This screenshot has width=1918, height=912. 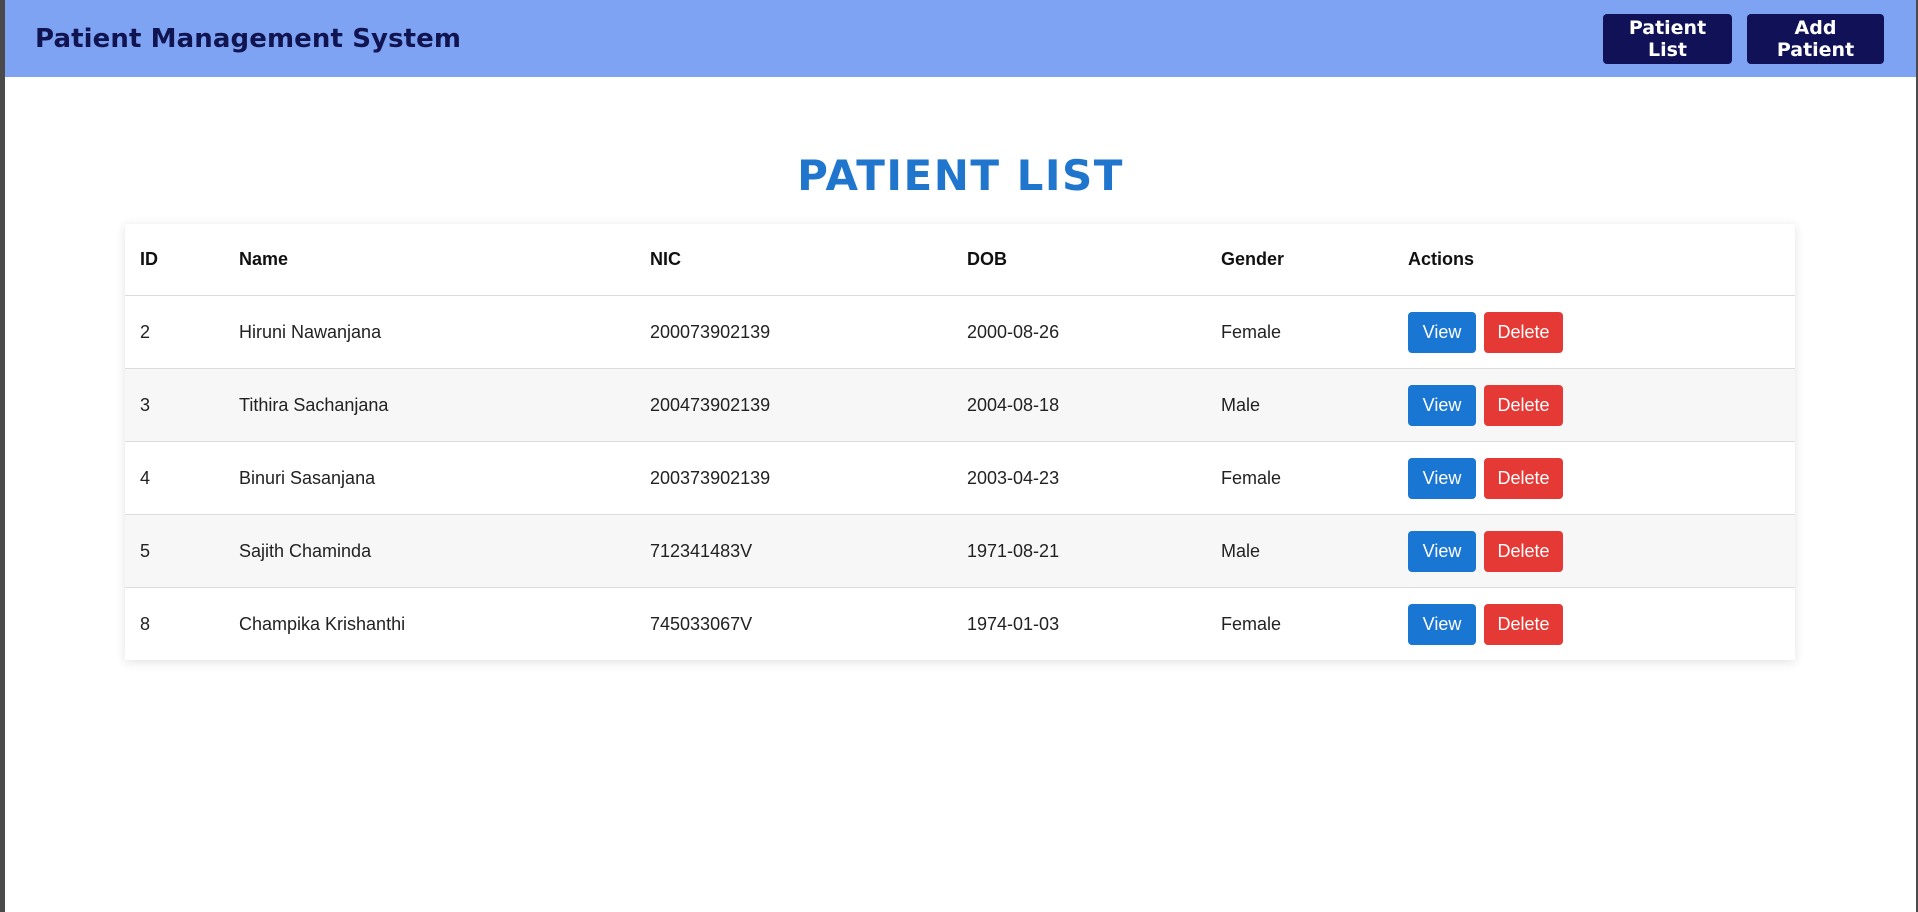 I want to click on cell-id: 3, so click(x=174, y=405).